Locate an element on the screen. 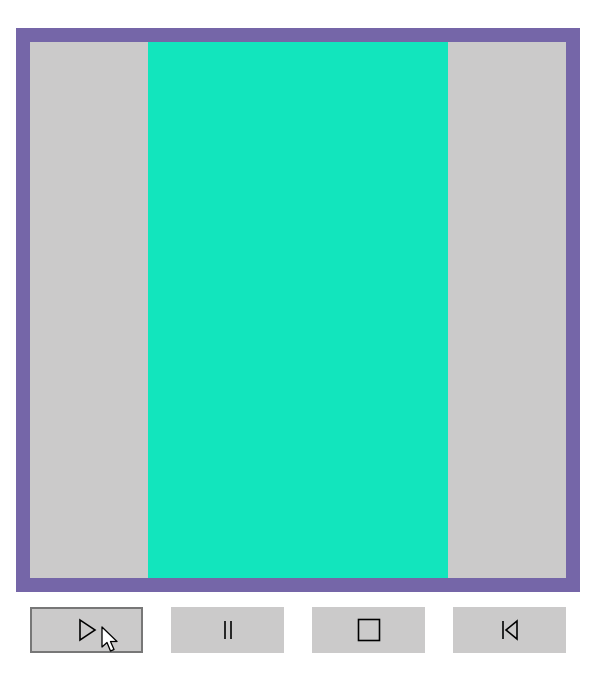  pause-button is located at coordinates (227, 630).